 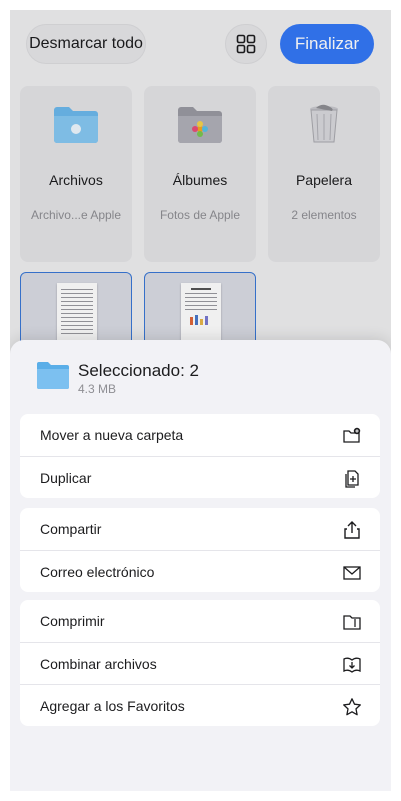 What do you see at coordinates (86, 44) in the screenshot?
I see `deselect-all-button: Desmarcar todo` at bounding box center [86, 44].